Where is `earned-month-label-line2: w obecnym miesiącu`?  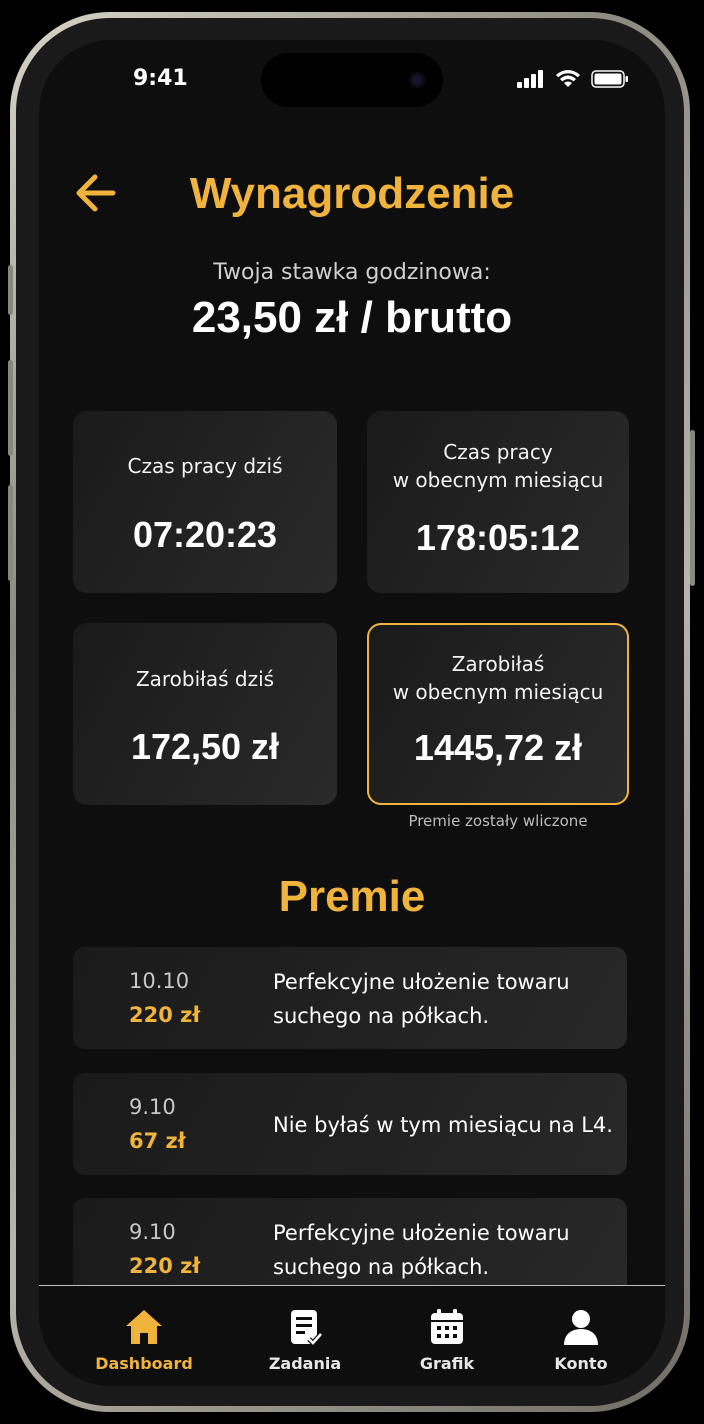 earned-month-label-line2: w obecnym miesiącu is located at coordinates (498, 692).